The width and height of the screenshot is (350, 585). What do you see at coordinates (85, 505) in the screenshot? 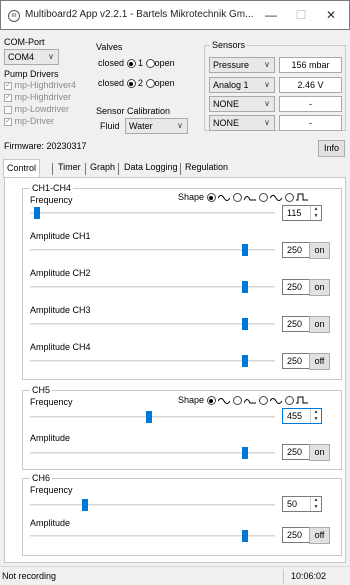
I see `ch6-frequency-slider-thumb` at bounding box center [85, 505].